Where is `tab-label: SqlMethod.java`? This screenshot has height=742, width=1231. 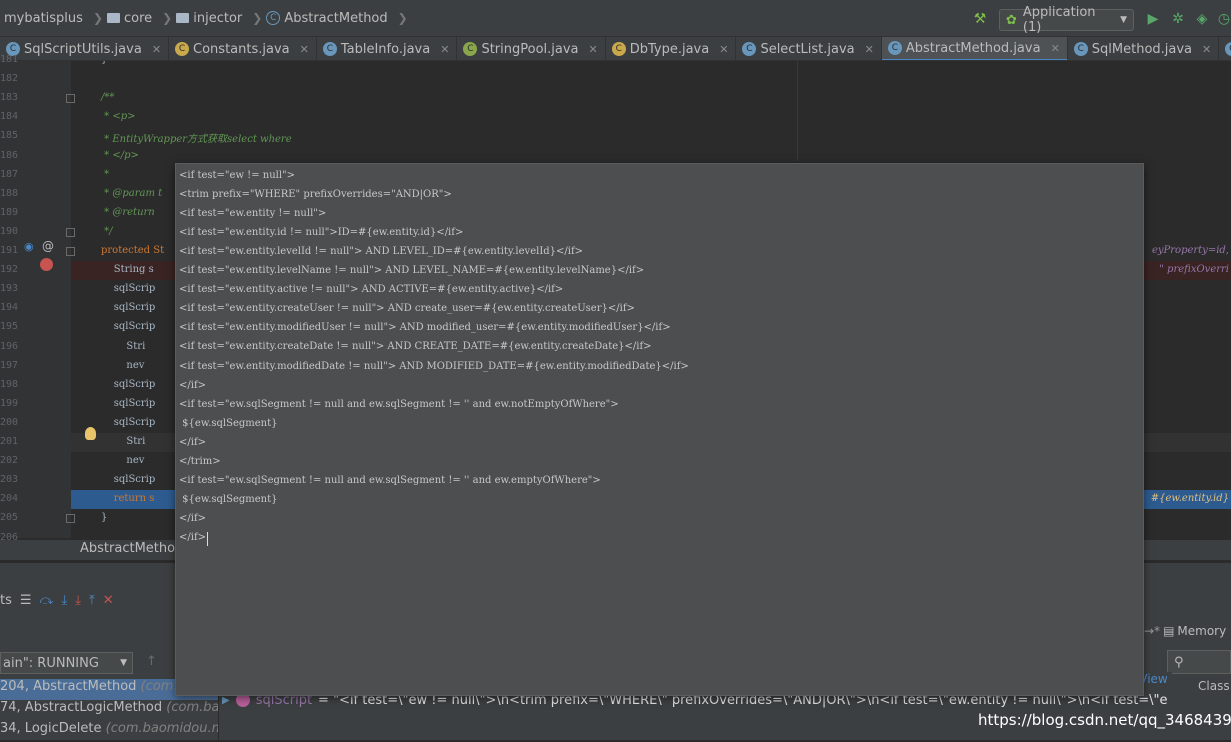 tab-label: SqlMethod.java is located at coordinates (1142, 49).